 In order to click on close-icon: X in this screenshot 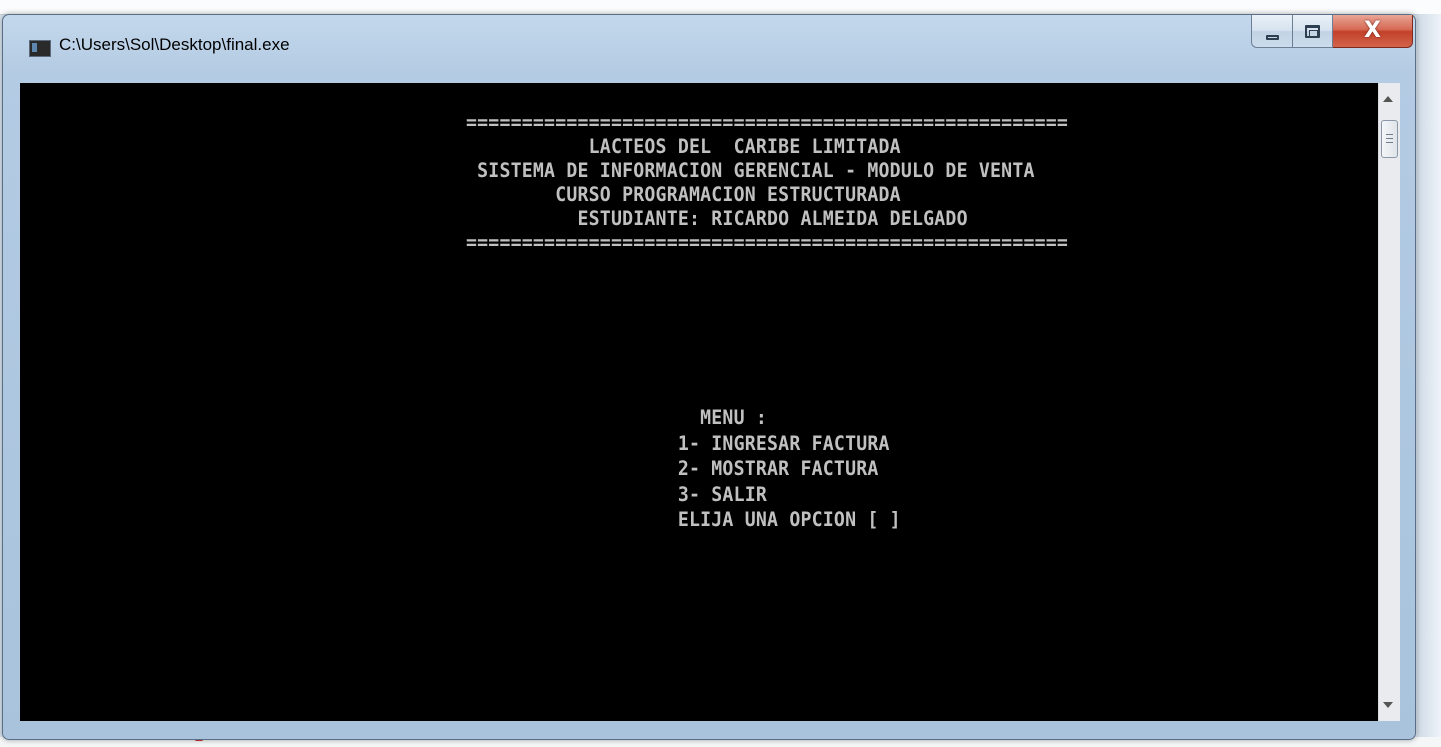, I will do `click(1372, 30)`.